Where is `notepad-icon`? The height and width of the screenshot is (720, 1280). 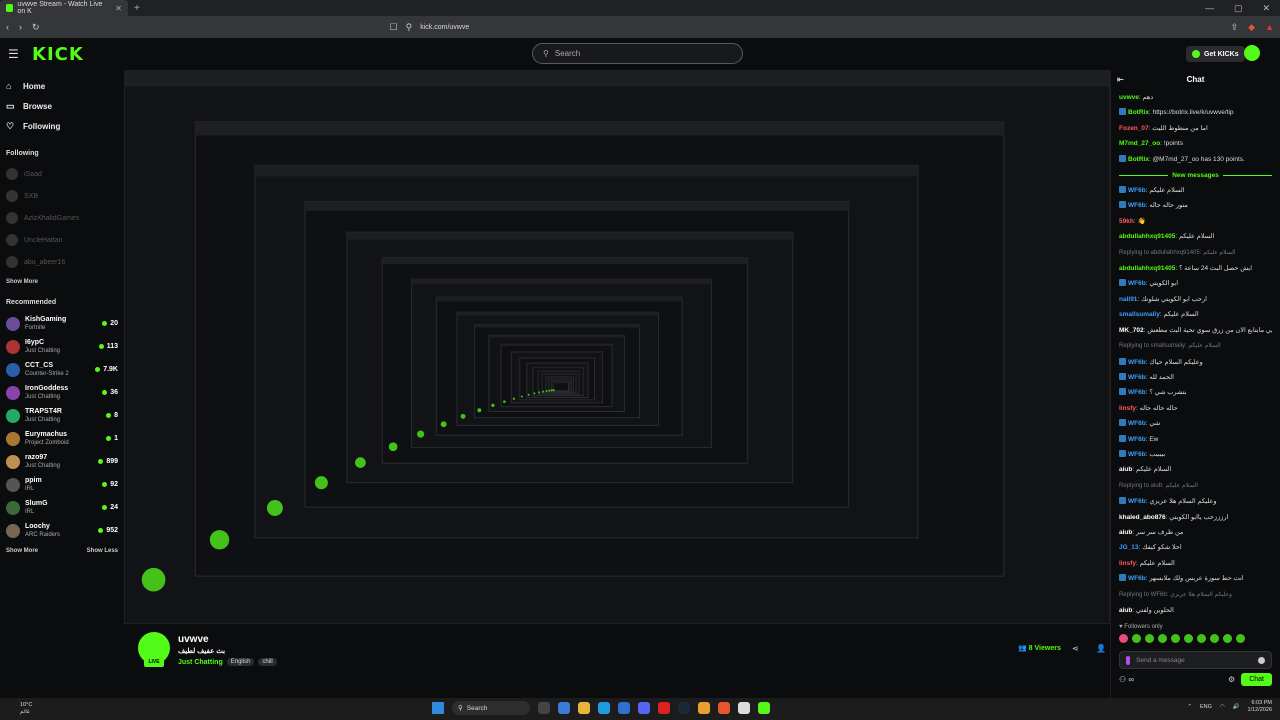
notepad-icon is located at coordinates (744, 708).